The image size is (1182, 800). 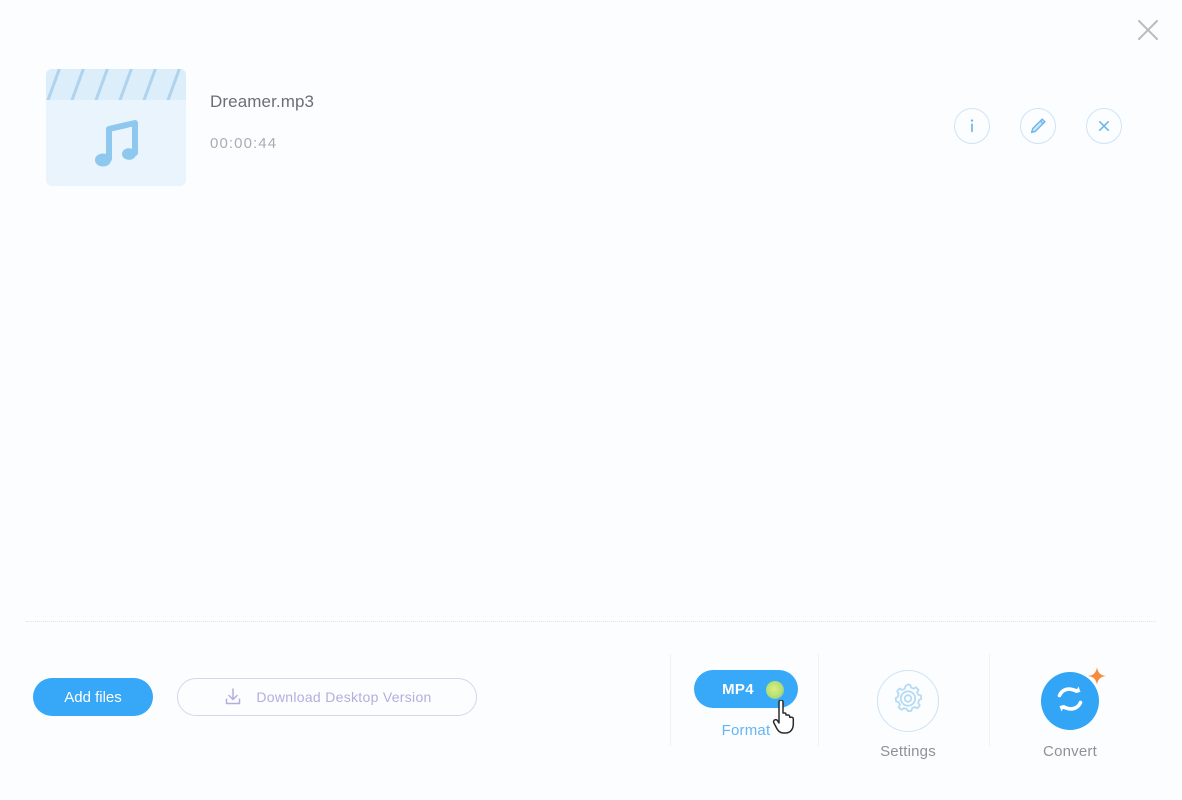 I want to click on music-note-icon, so click(x=116, y=143).